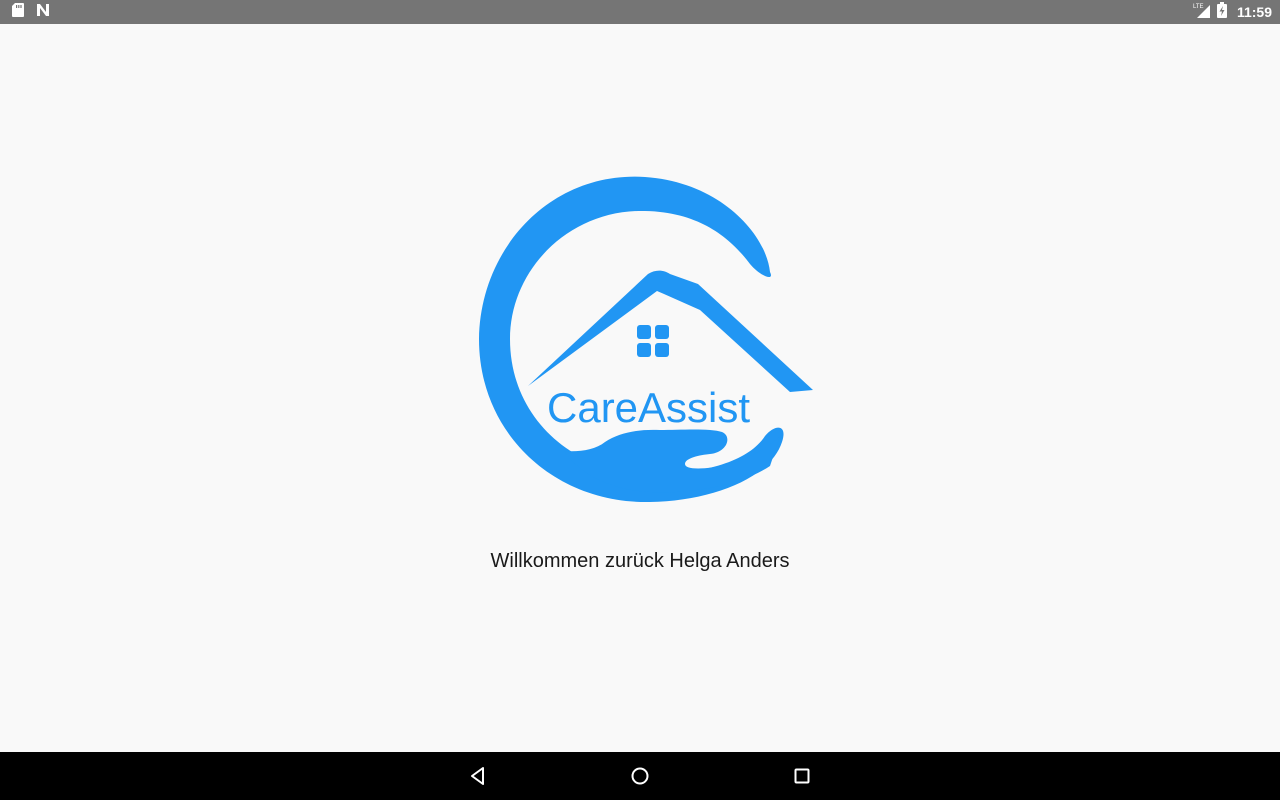 The width and height of the screenshot is (1280, 800). What do you see at coordinates (648, 407) in the screenshot?
I see `logo-brand-text: CareAssist` at bounding box center [648, 407].